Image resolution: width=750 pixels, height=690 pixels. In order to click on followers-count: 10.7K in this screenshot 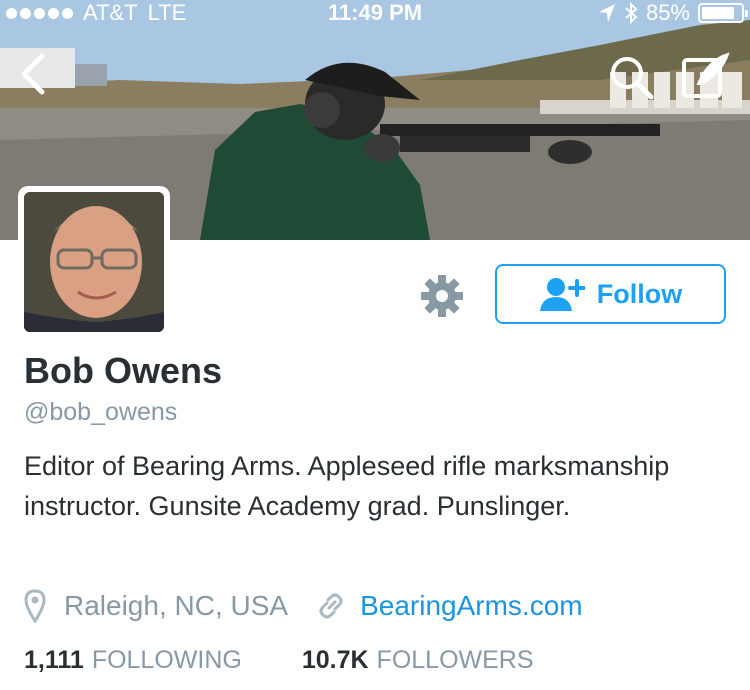, I will do `click(335, 660)`.